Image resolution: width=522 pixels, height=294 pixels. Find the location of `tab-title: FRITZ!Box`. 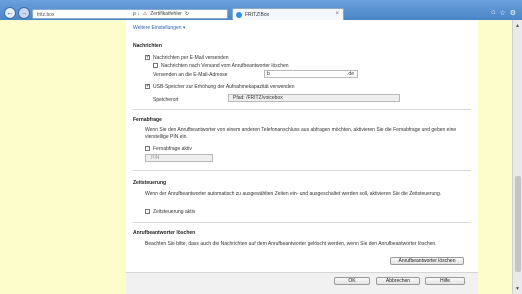

tab-title: FRITZ!Box is located at coordinates (257, 15).